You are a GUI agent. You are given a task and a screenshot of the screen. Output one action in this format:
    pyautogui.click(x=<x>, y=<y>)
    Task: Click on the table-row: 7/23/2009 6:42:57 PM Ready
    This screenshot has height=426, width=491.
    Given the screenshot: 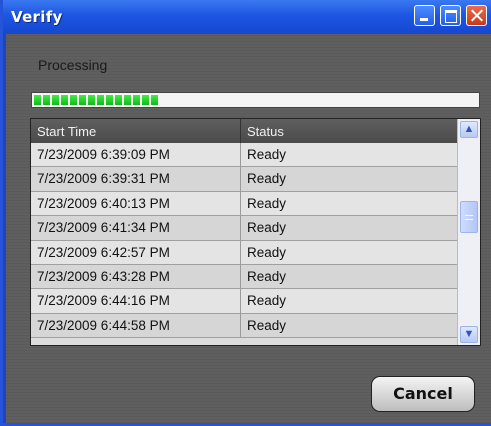 What is the action you would take?
    pyautogui.click(x=244, y=252)
    